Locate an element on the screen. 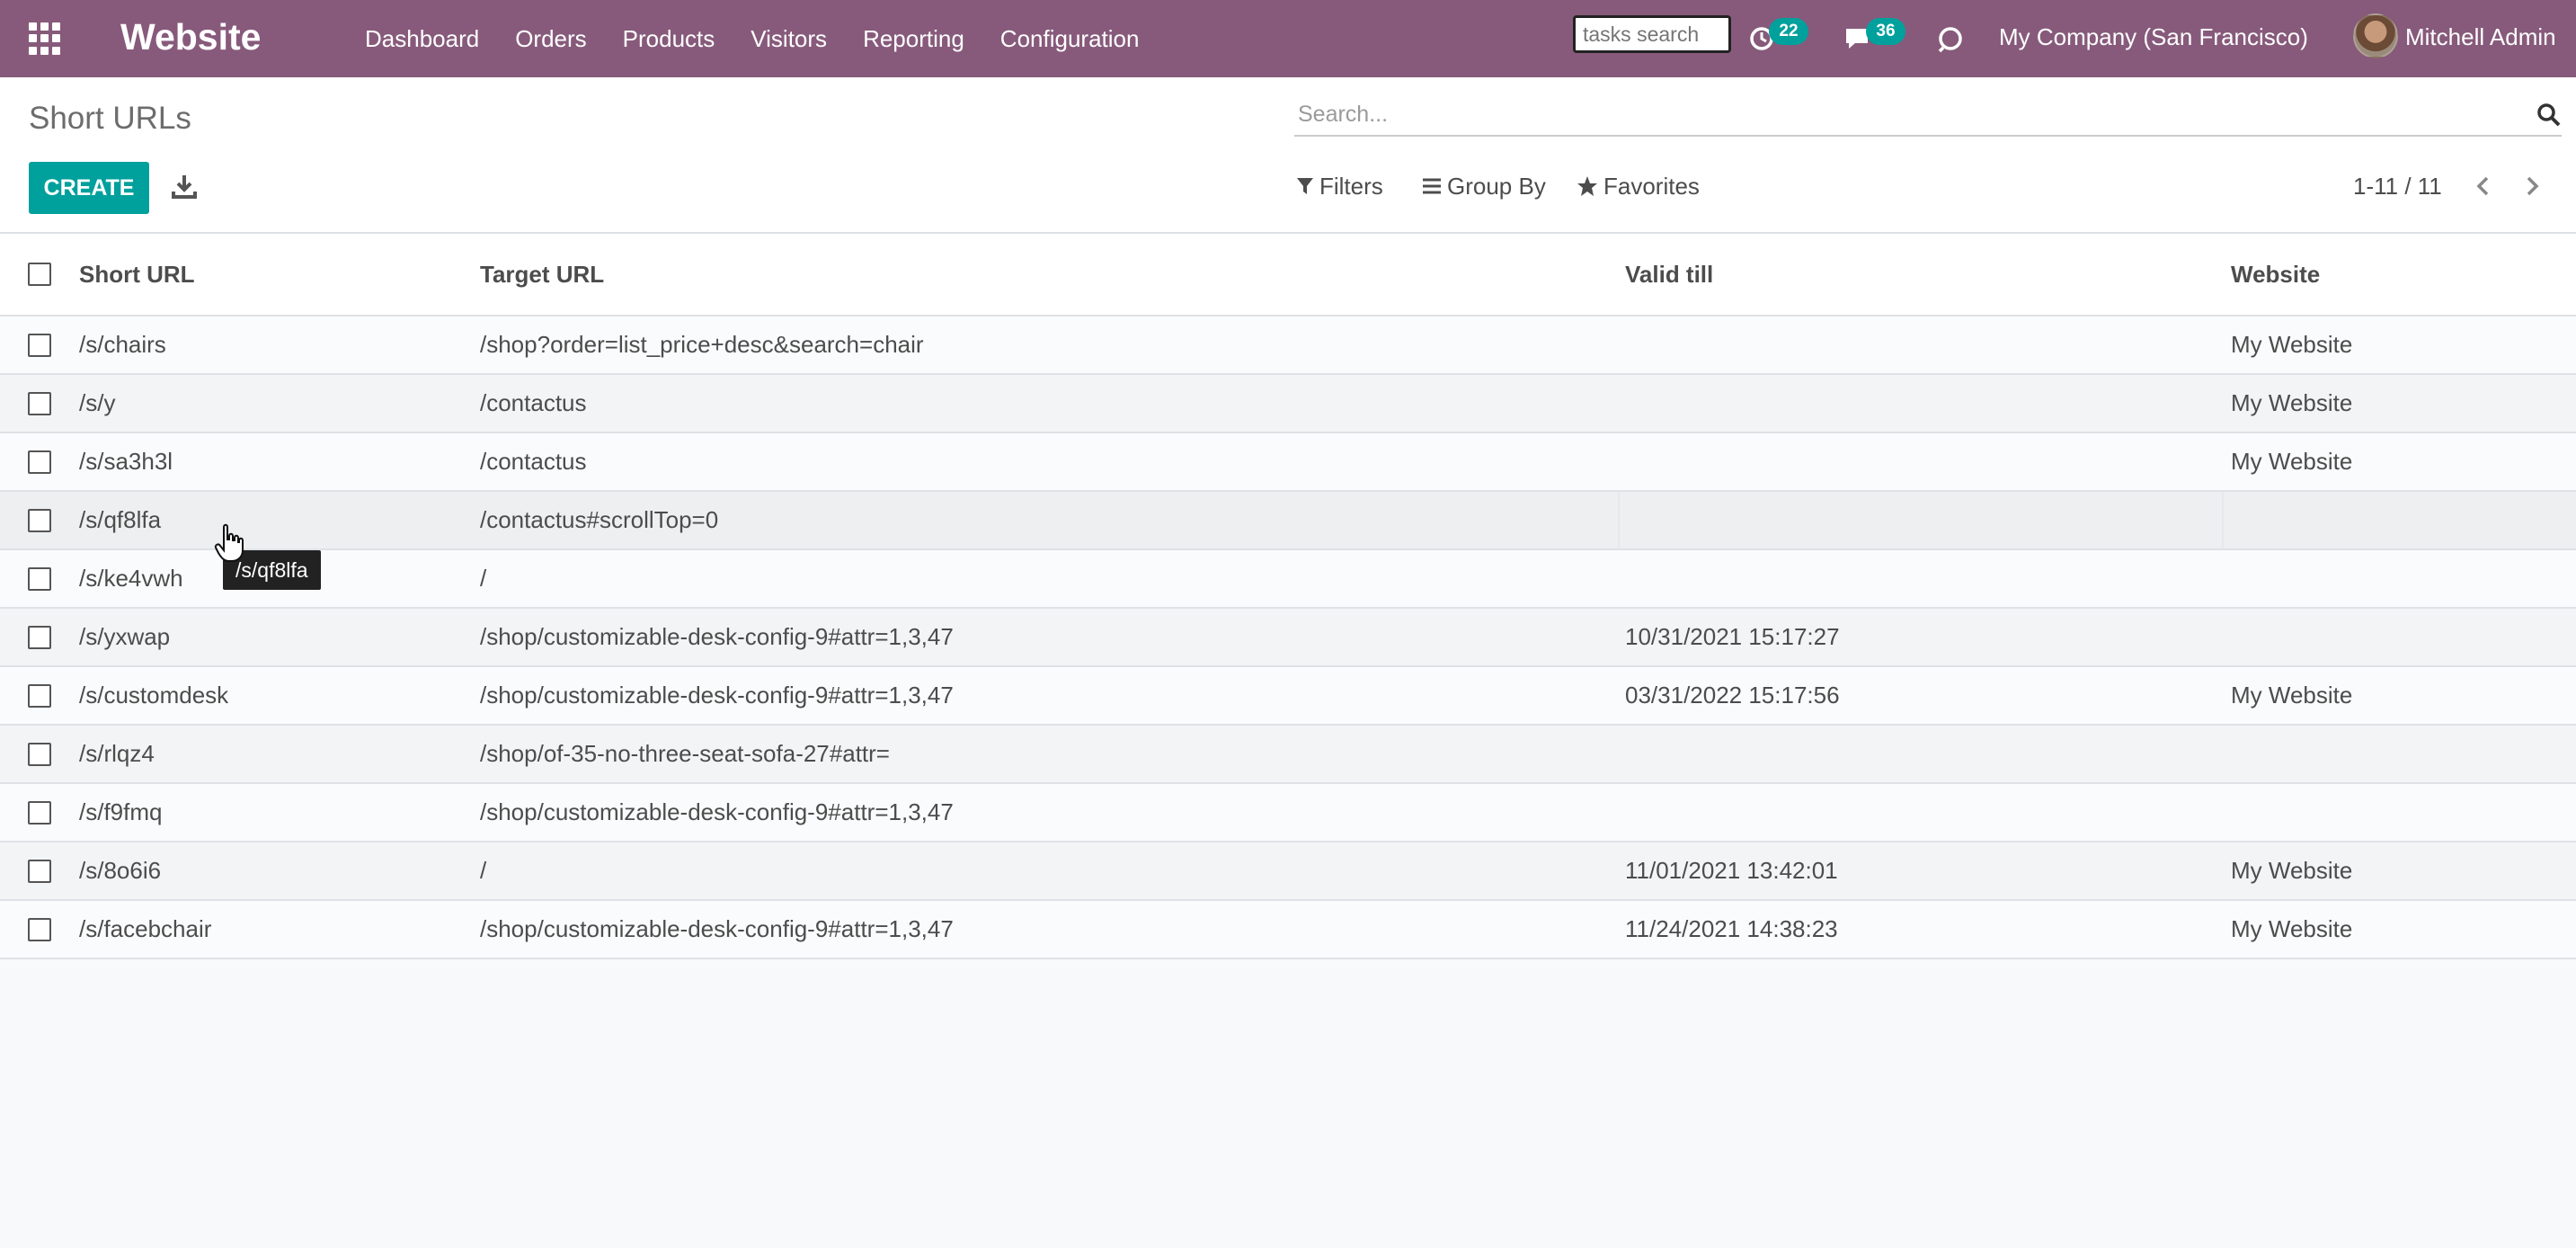 The width and height of the screenshot is (2576, 1248). table-row: /s/y /contactus My Website is located at coordinates (1288, 404).